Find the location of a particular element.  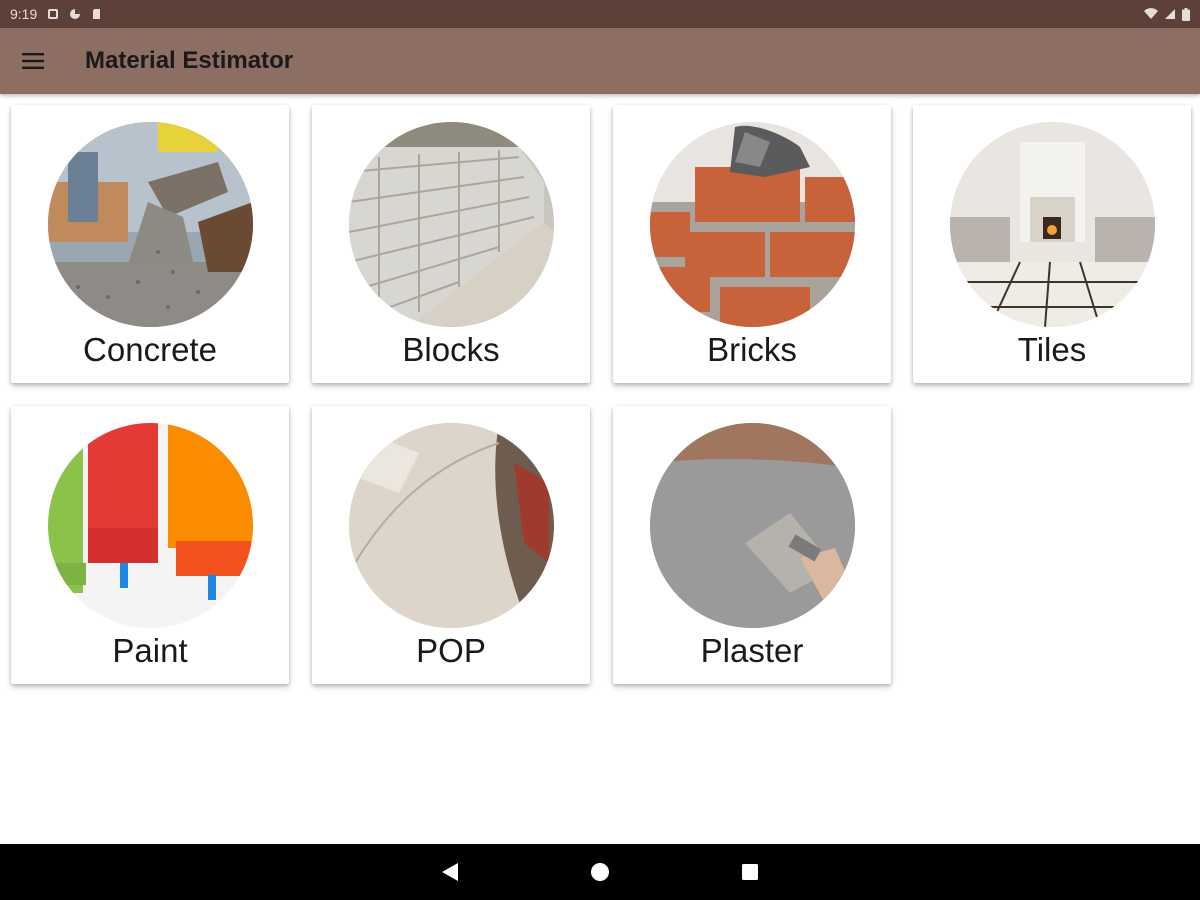

recents-square-icon is located at coordinates (750, 872).